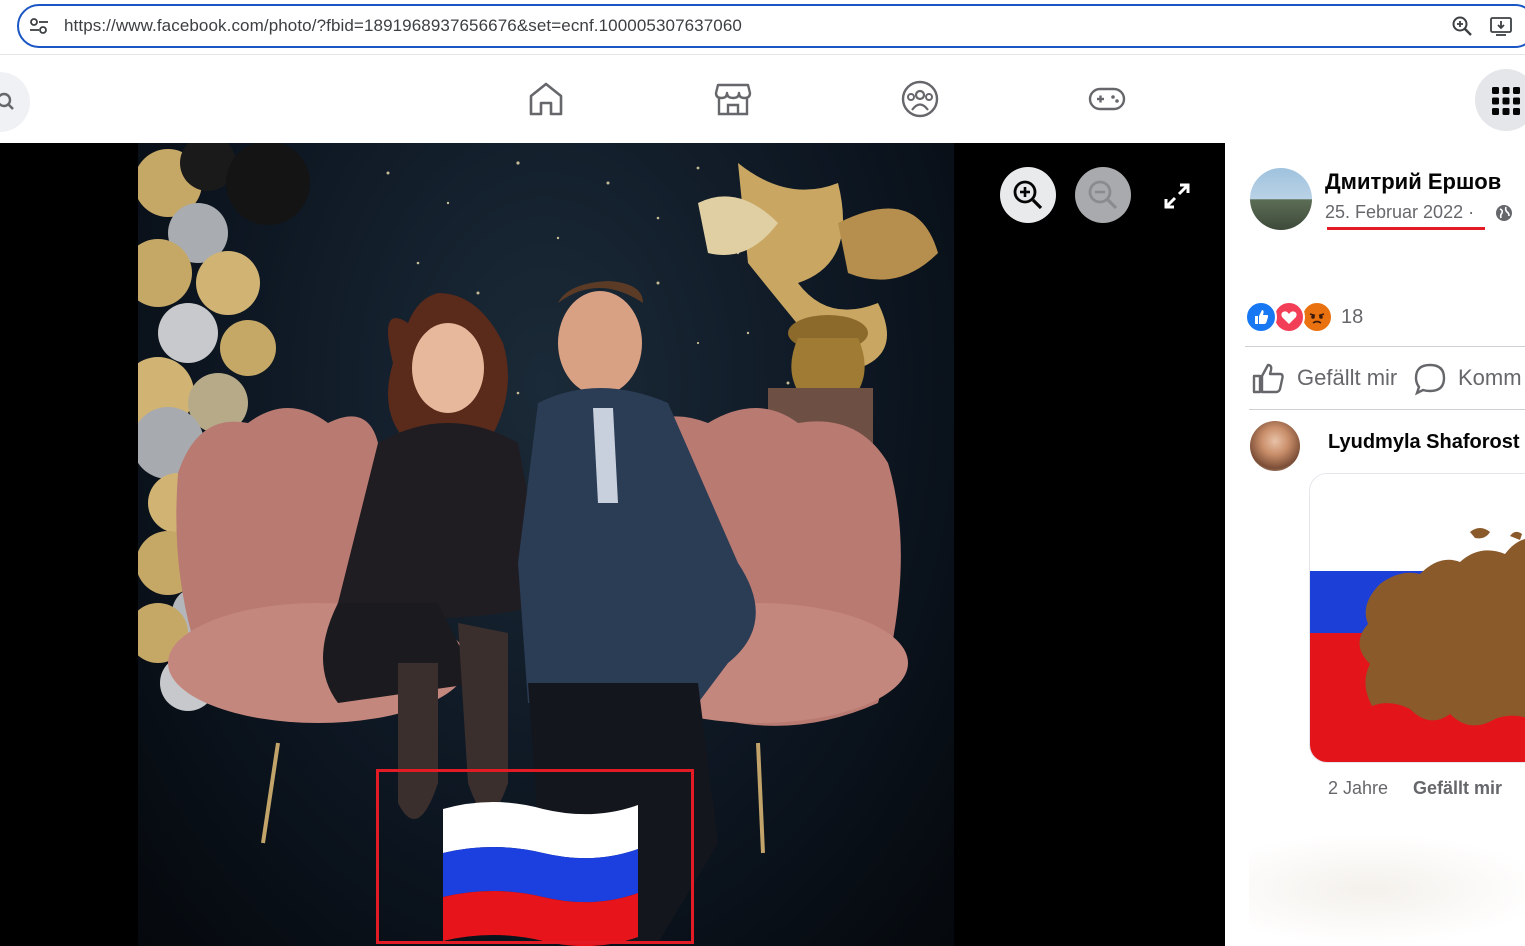 This screenshot has width=1525, height=946. Describe the element at coordinates (1268, 378) in the screenshot. I see `thumbs-up-icon` at that location.